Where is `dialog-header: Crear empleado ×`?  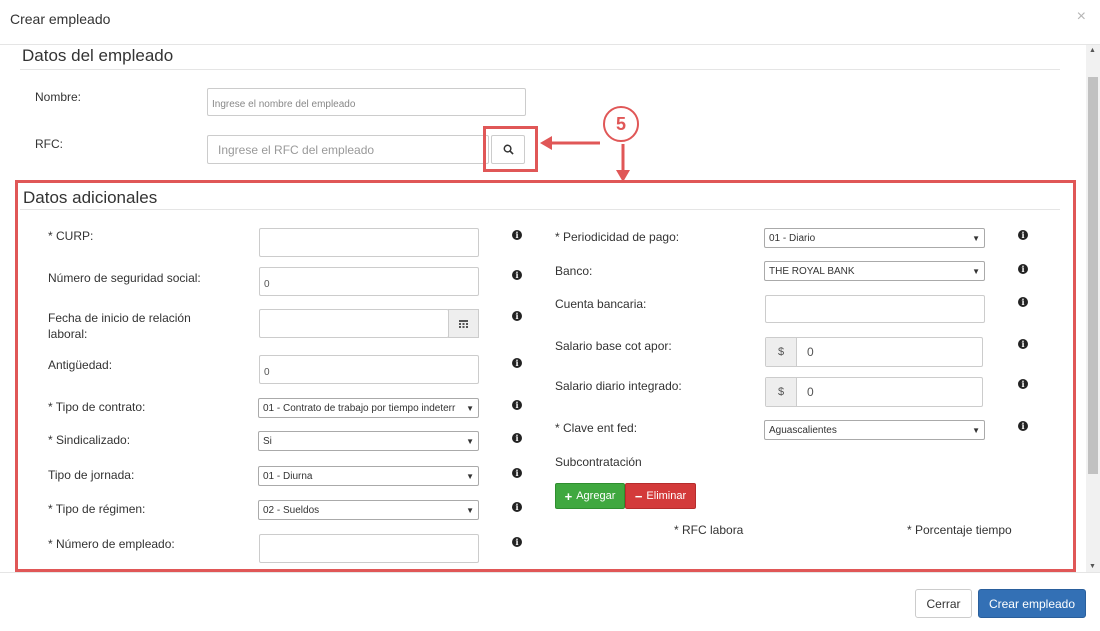 dialog-header: Crear empleado × is located at coordinates (550, 22).